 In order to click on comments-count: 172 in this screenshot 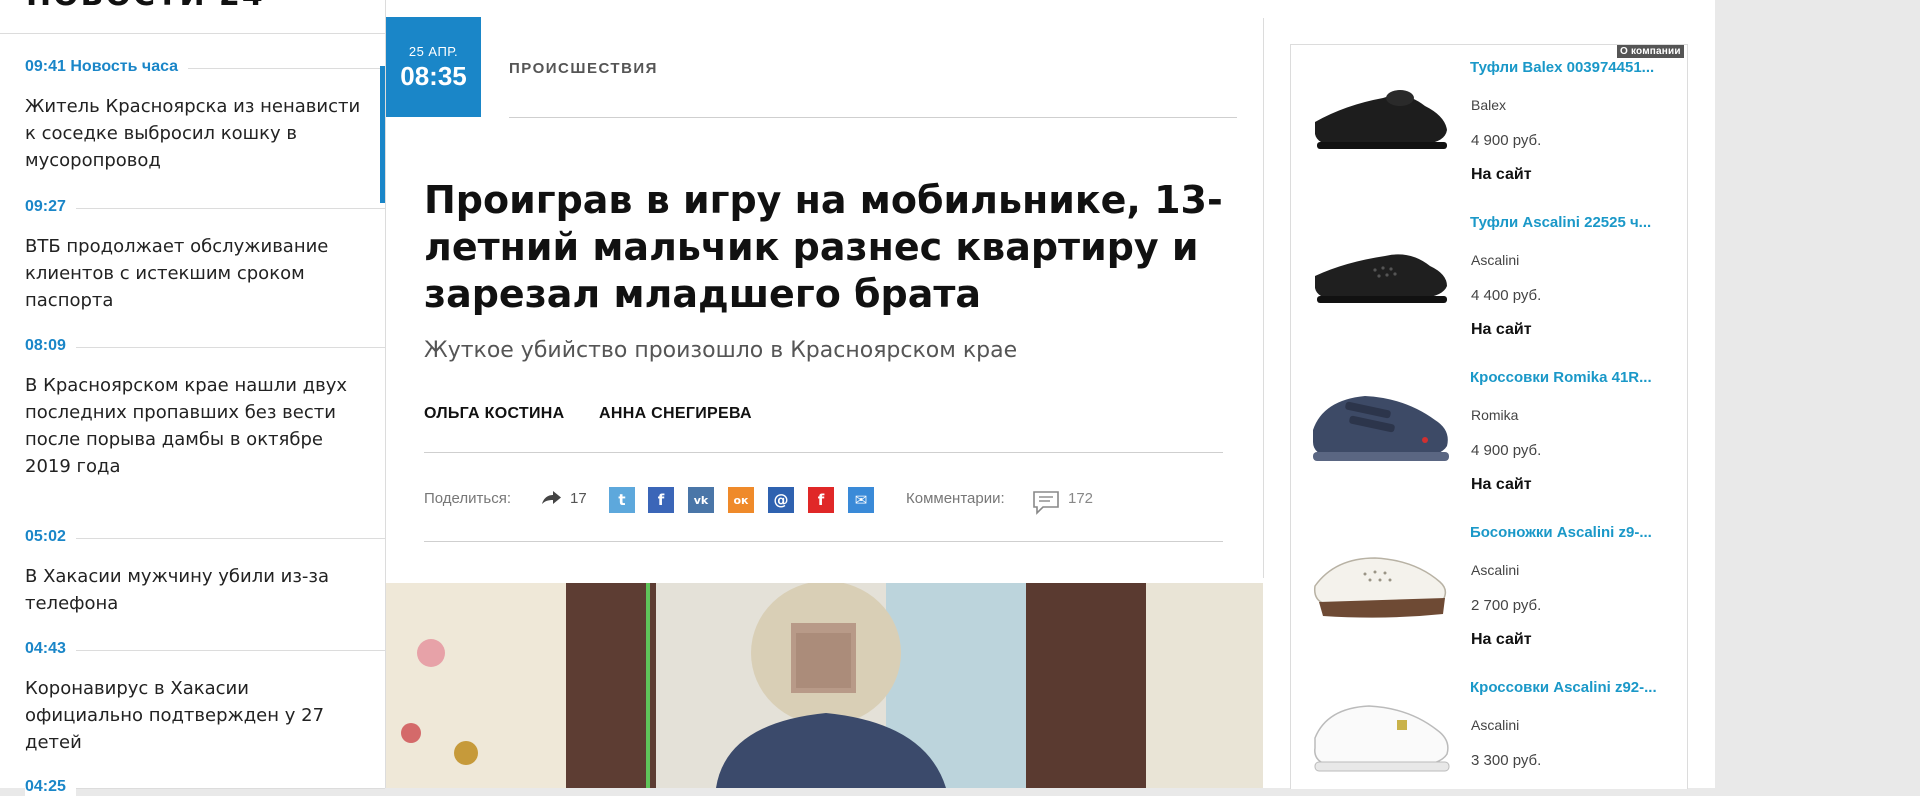, I will do `click(1081, 498)`.